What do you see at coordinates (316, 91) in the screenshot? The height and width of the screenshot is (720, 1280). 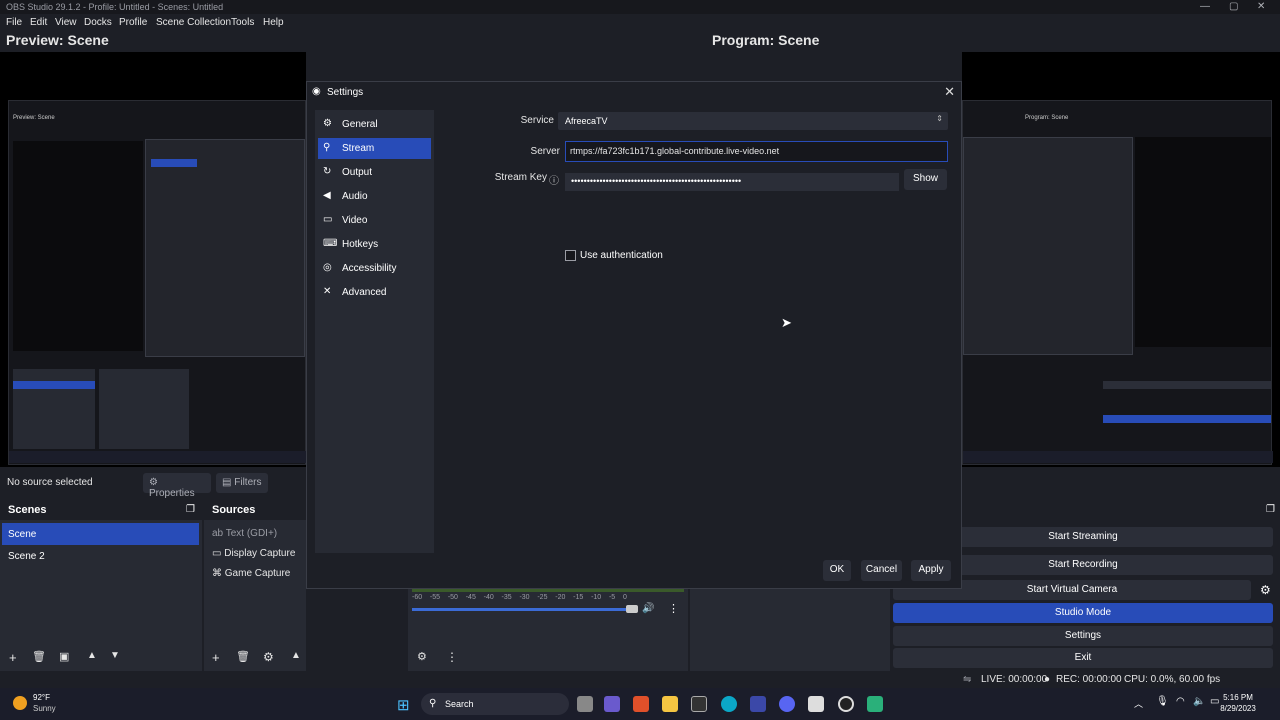 I see `obs-logo-icon: ◉` at bounding box center [316, 91].